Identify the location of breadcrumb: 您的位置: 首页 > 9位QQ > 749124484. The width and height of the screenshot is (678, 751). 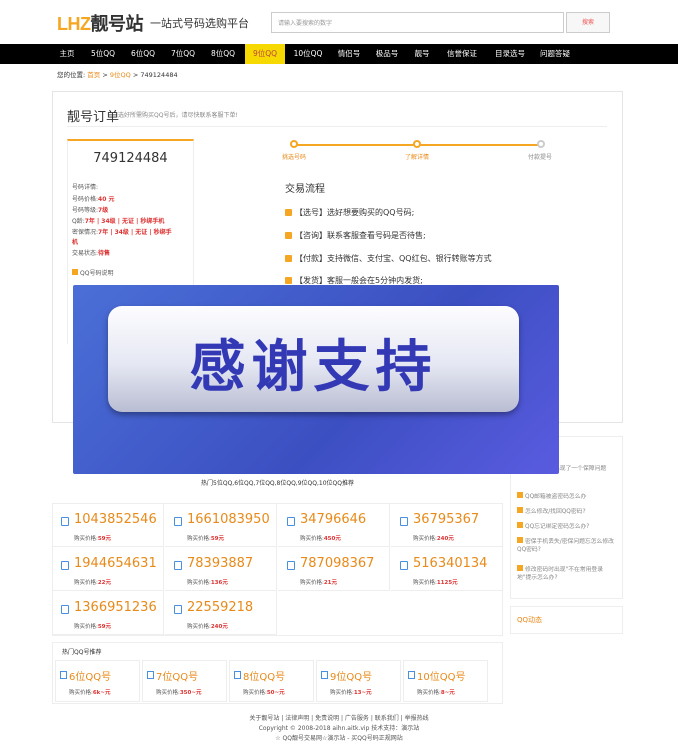
(117, 74).